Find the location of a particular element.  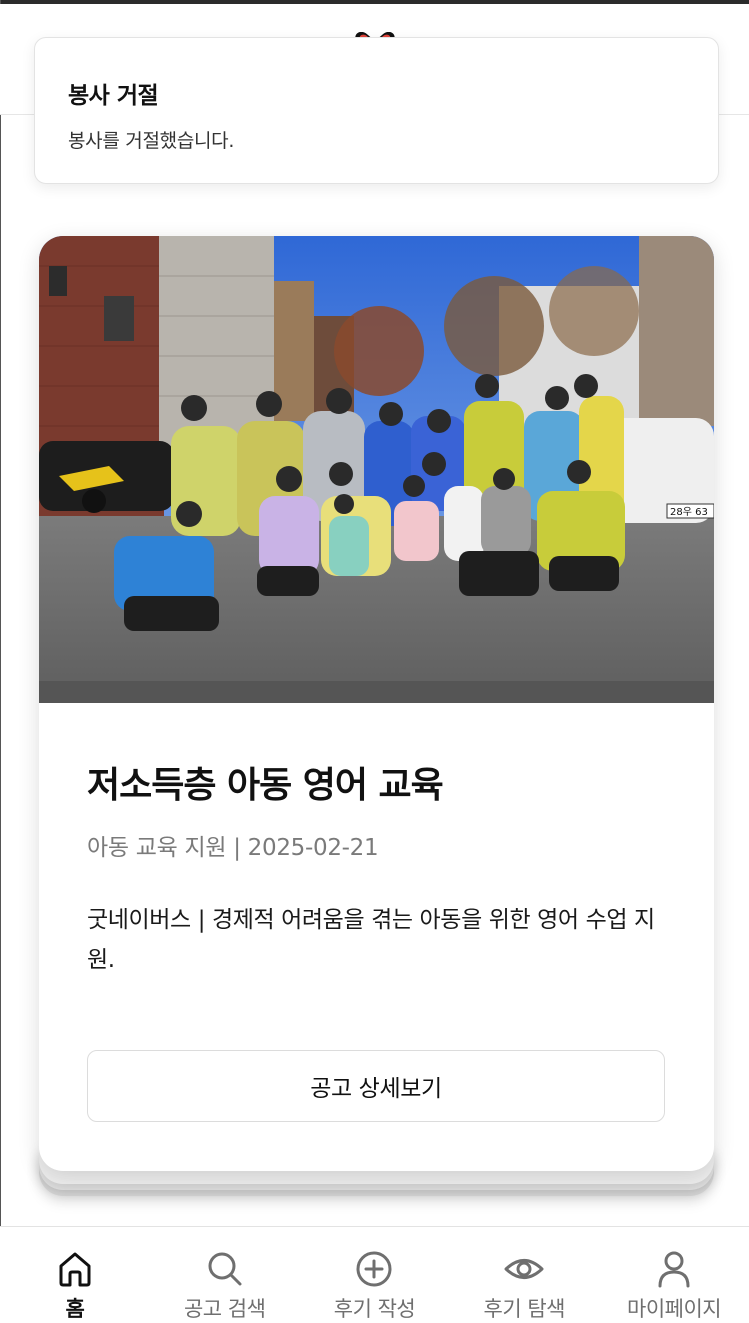

home-icon is located at coordinates (75, 1269).